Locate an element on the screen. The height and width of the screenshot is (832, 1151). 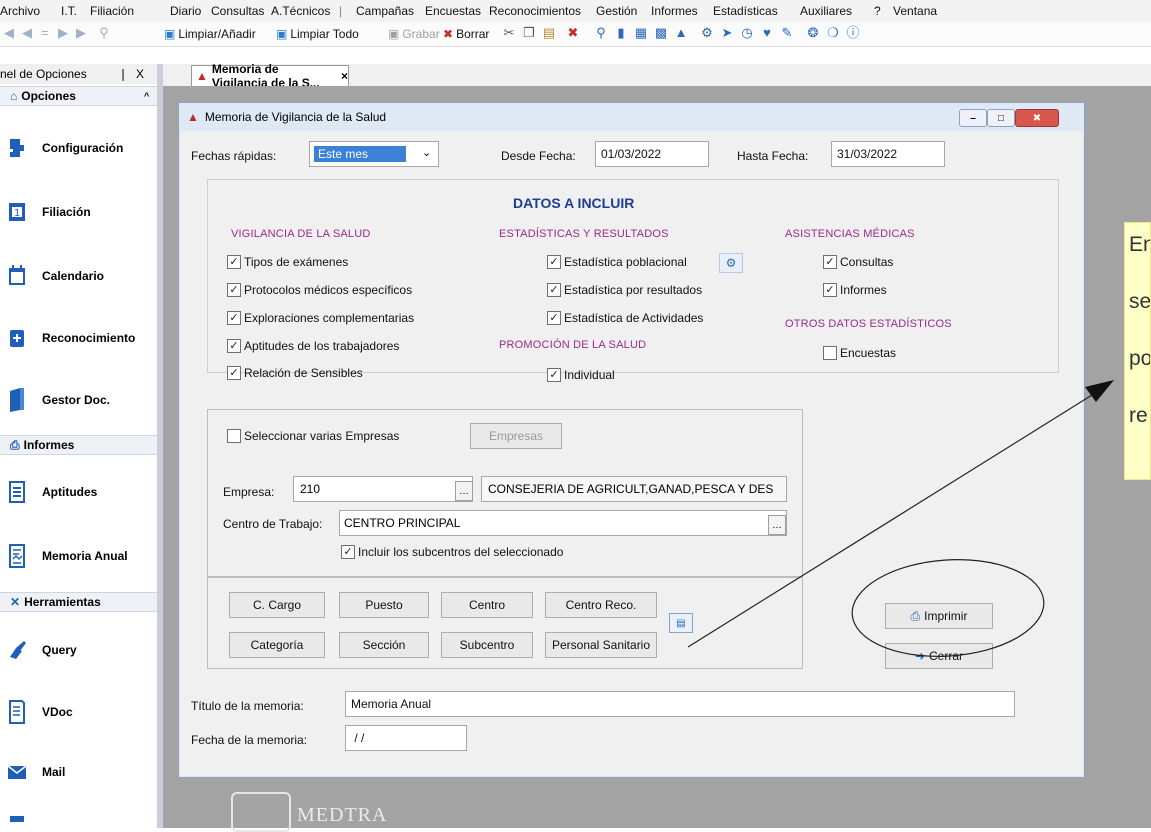
c-cargo-button: C. Cargo is located at coordinates (277, 605).